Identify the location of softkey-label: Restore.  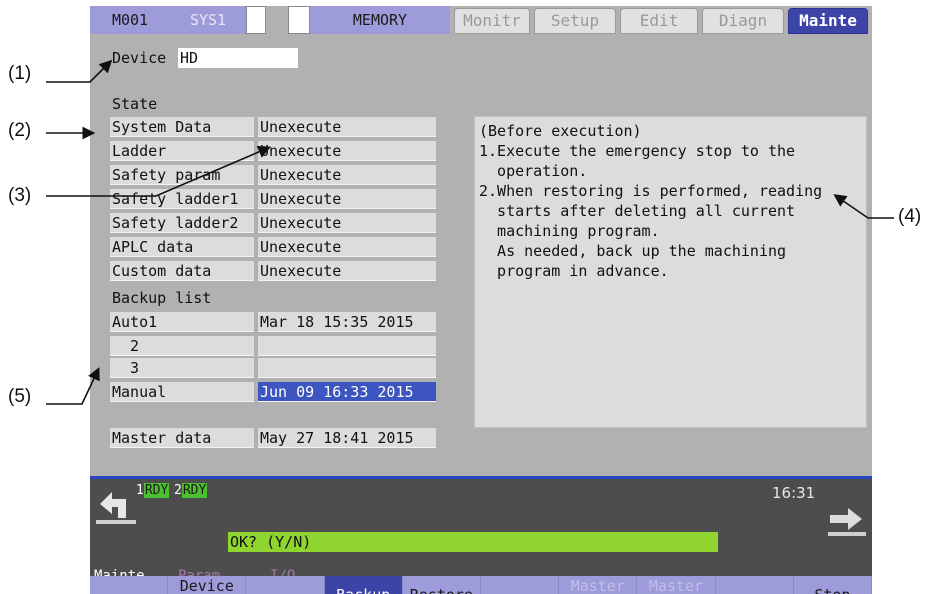
(441, 590).